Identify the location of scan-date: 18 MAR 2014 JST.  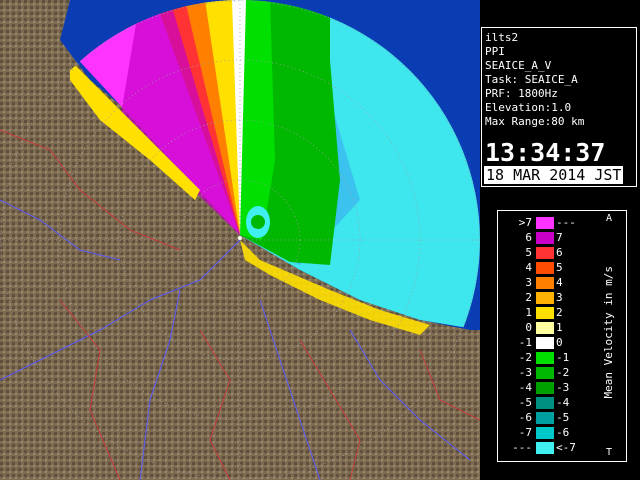
(554, 175).